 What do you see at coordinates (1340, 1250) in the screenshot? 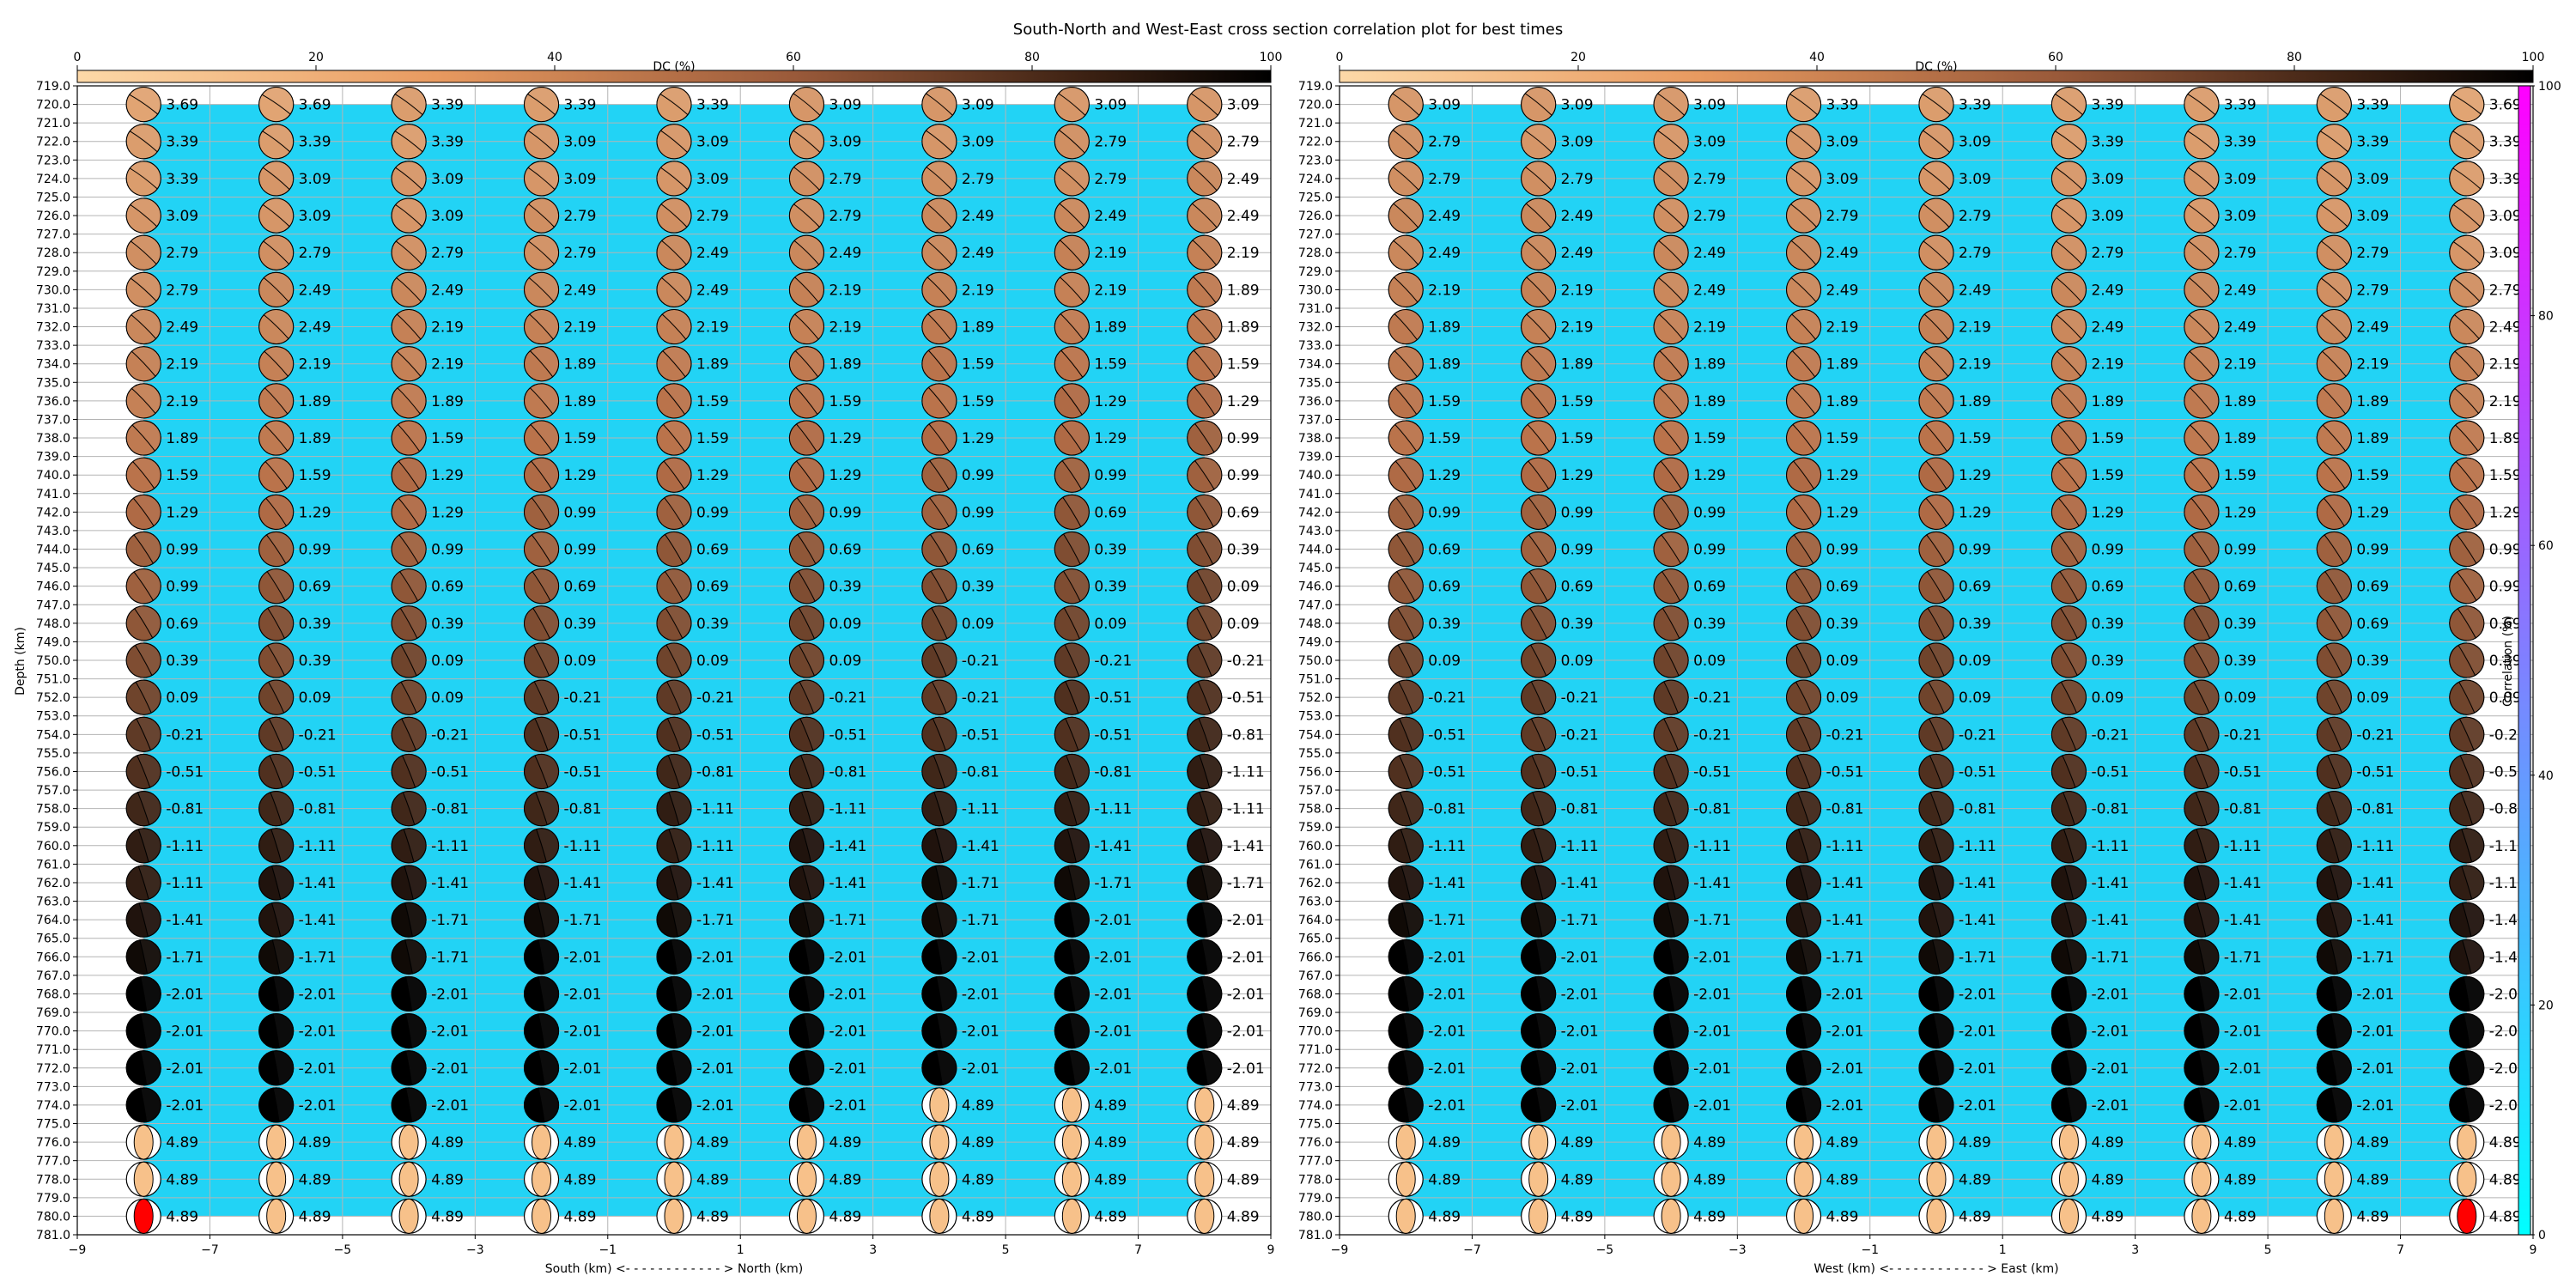
I see `x-tick-label: −9` at bounding box center [1340, 1250].